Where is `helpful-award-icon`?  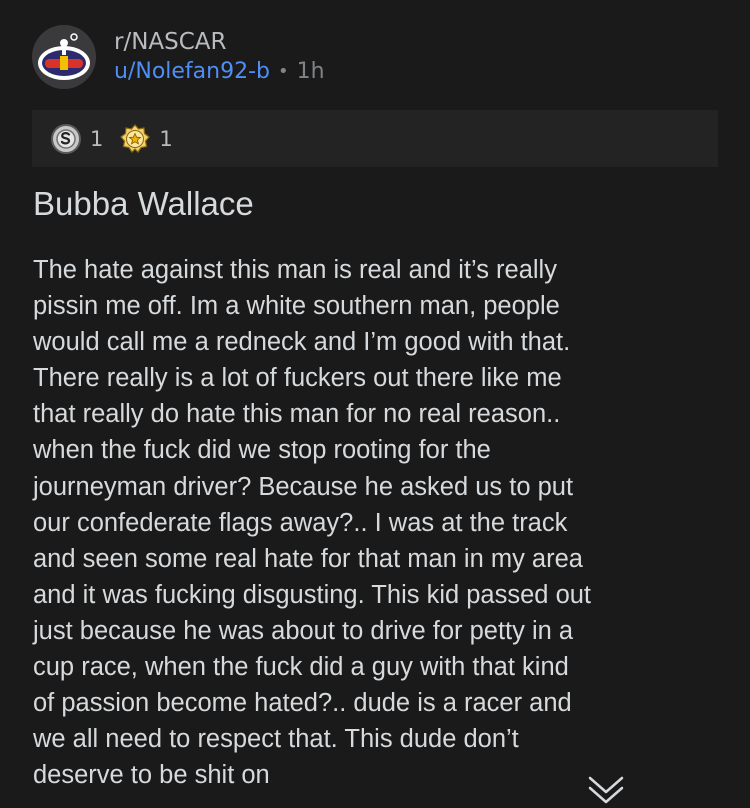 helpful-award-icon is located at coordinates (135, 138).